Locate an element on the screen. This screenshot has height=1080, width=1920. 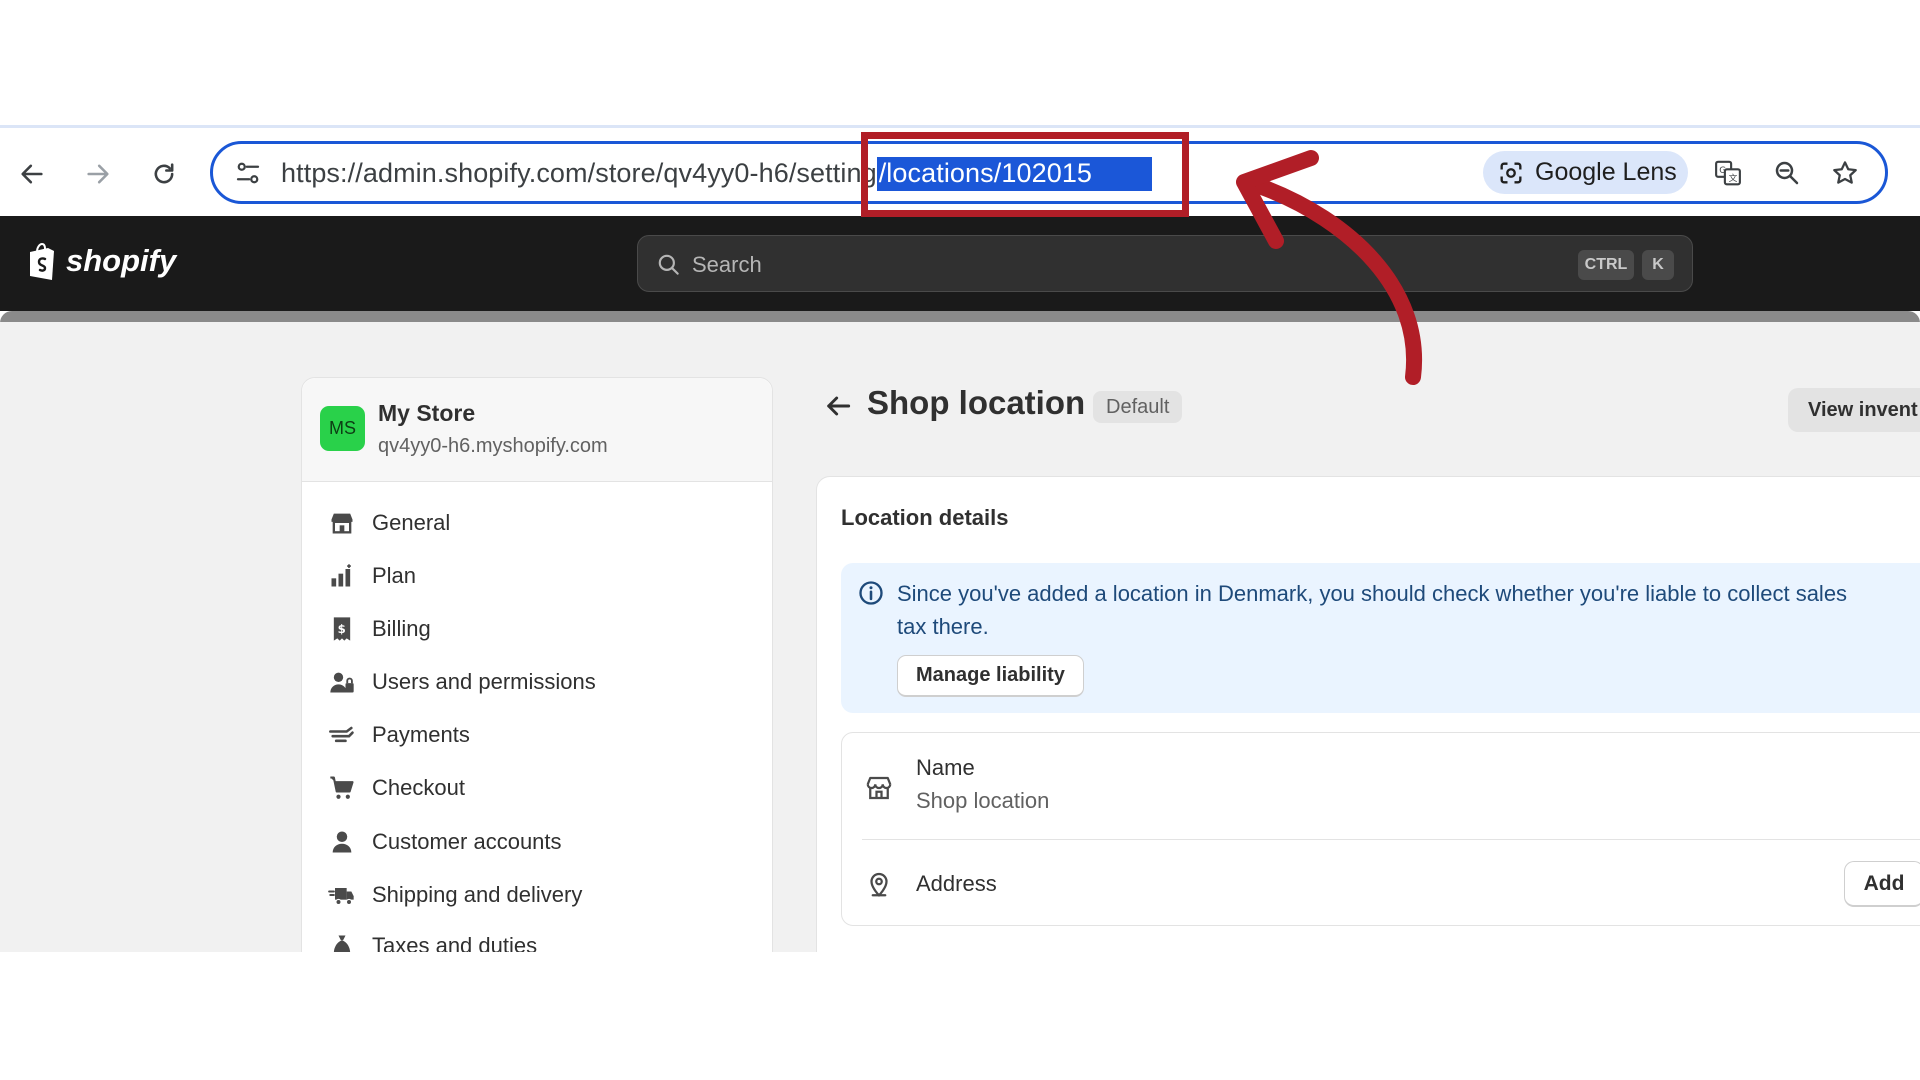
sidebar-item-label: Customer accounts is located at coordinates (467, 841).